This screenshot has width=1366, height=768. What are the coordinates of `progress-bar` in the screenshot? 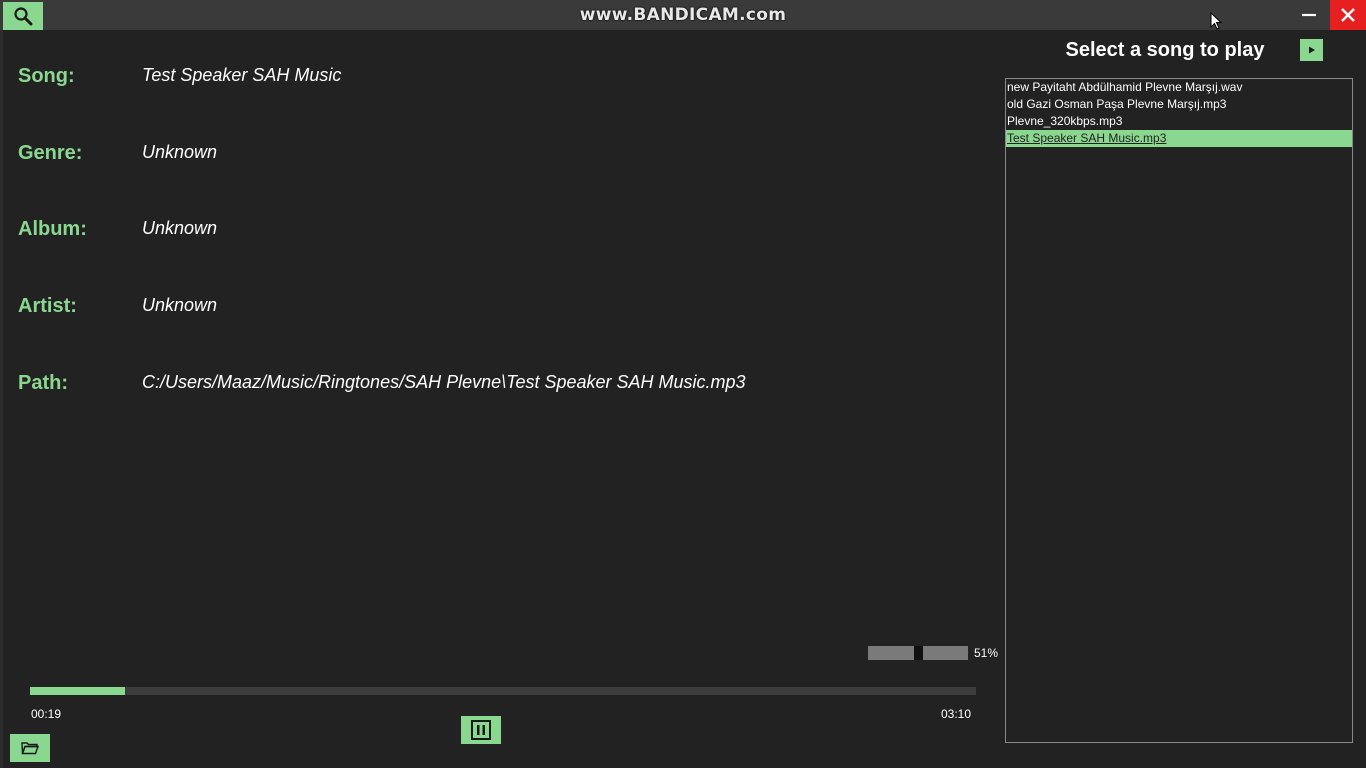 It's located at (503, 691).